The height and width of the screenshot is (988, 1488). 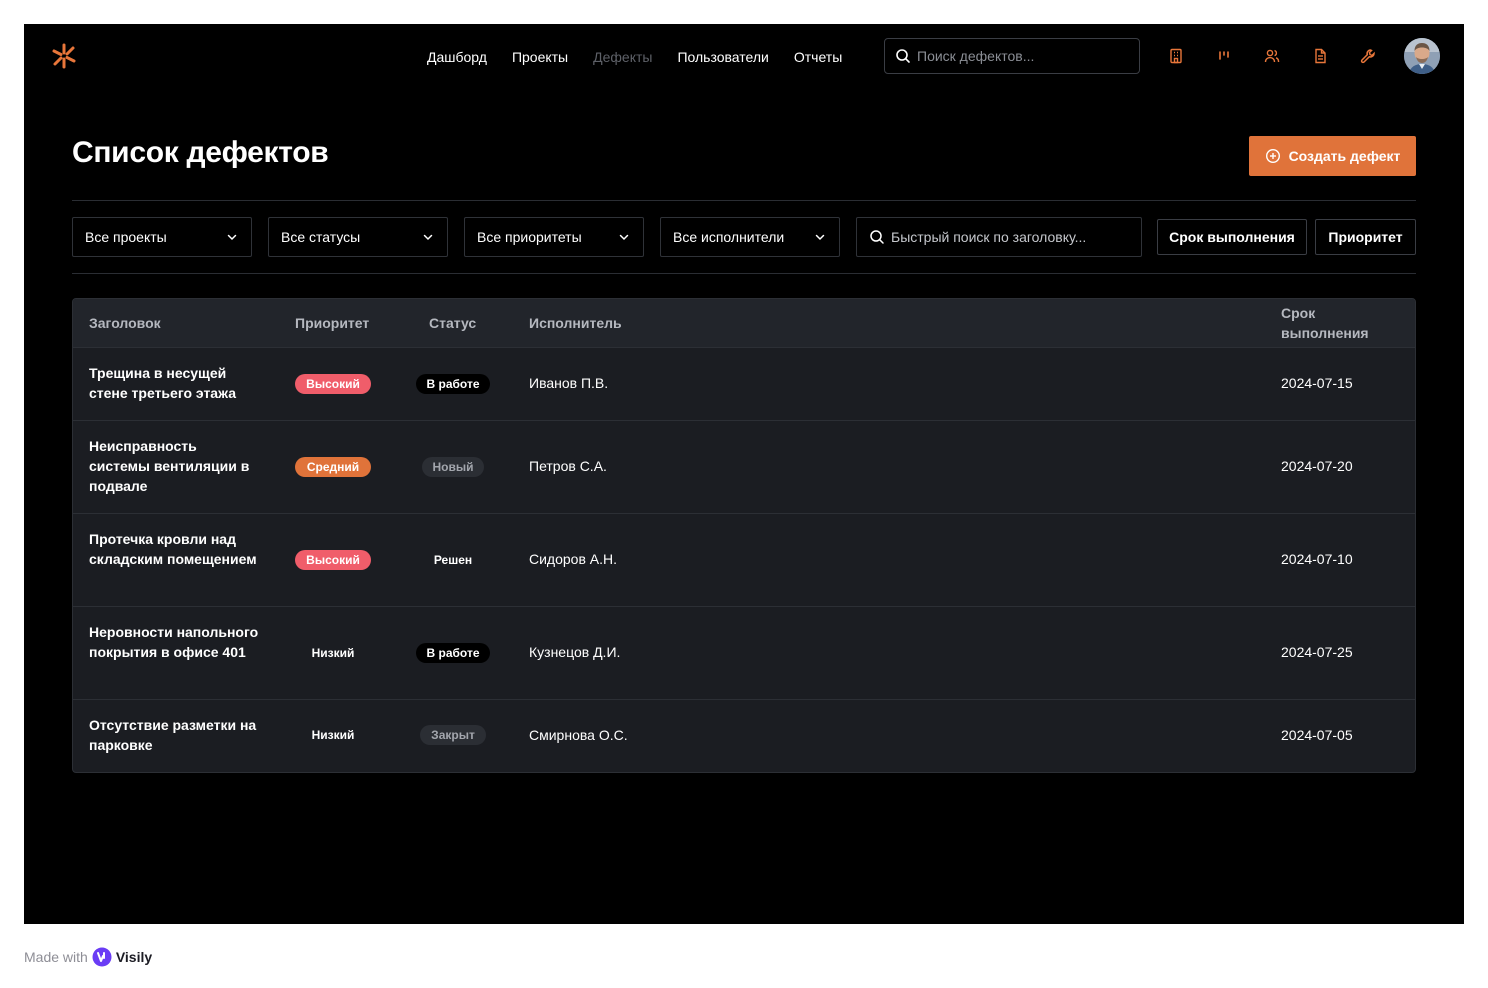 I want to click on project-filter: Все проекты, so click(x=162, y=237).